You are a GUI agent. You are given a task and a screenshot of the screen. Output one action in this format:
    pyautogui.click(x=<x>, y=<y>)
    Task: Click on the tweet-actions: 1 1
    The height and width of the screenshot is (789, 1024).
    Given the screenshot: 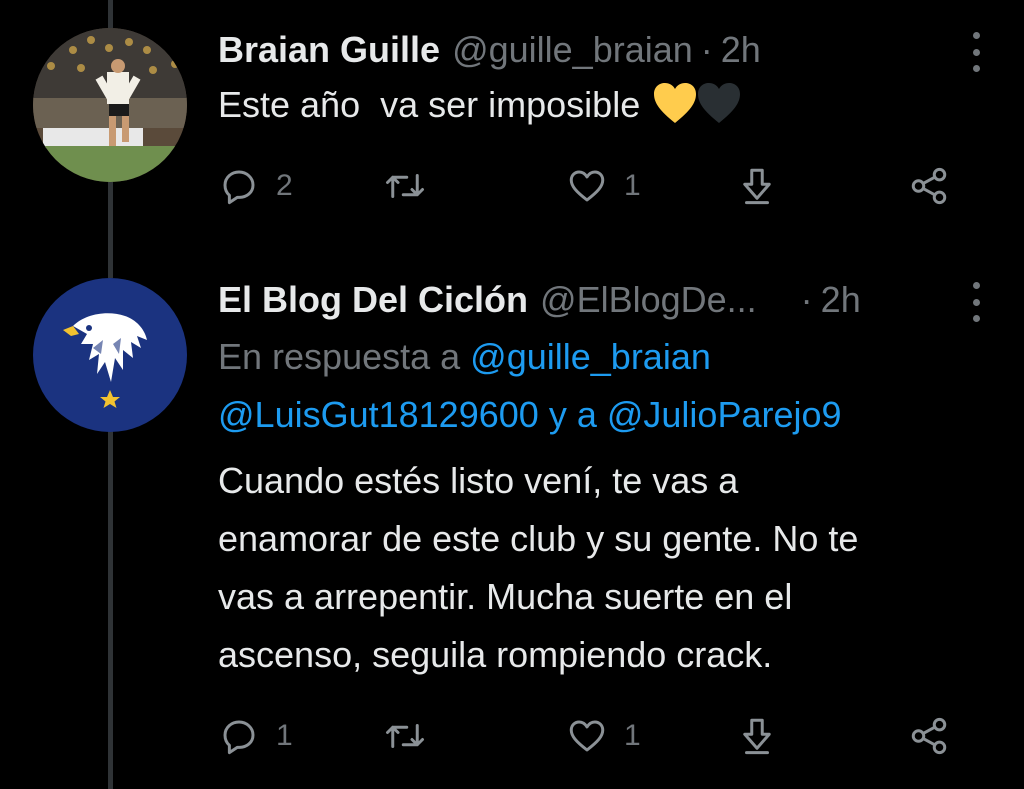 What is the action you would take?
    pyautogui.click(x=588, y=736)
    